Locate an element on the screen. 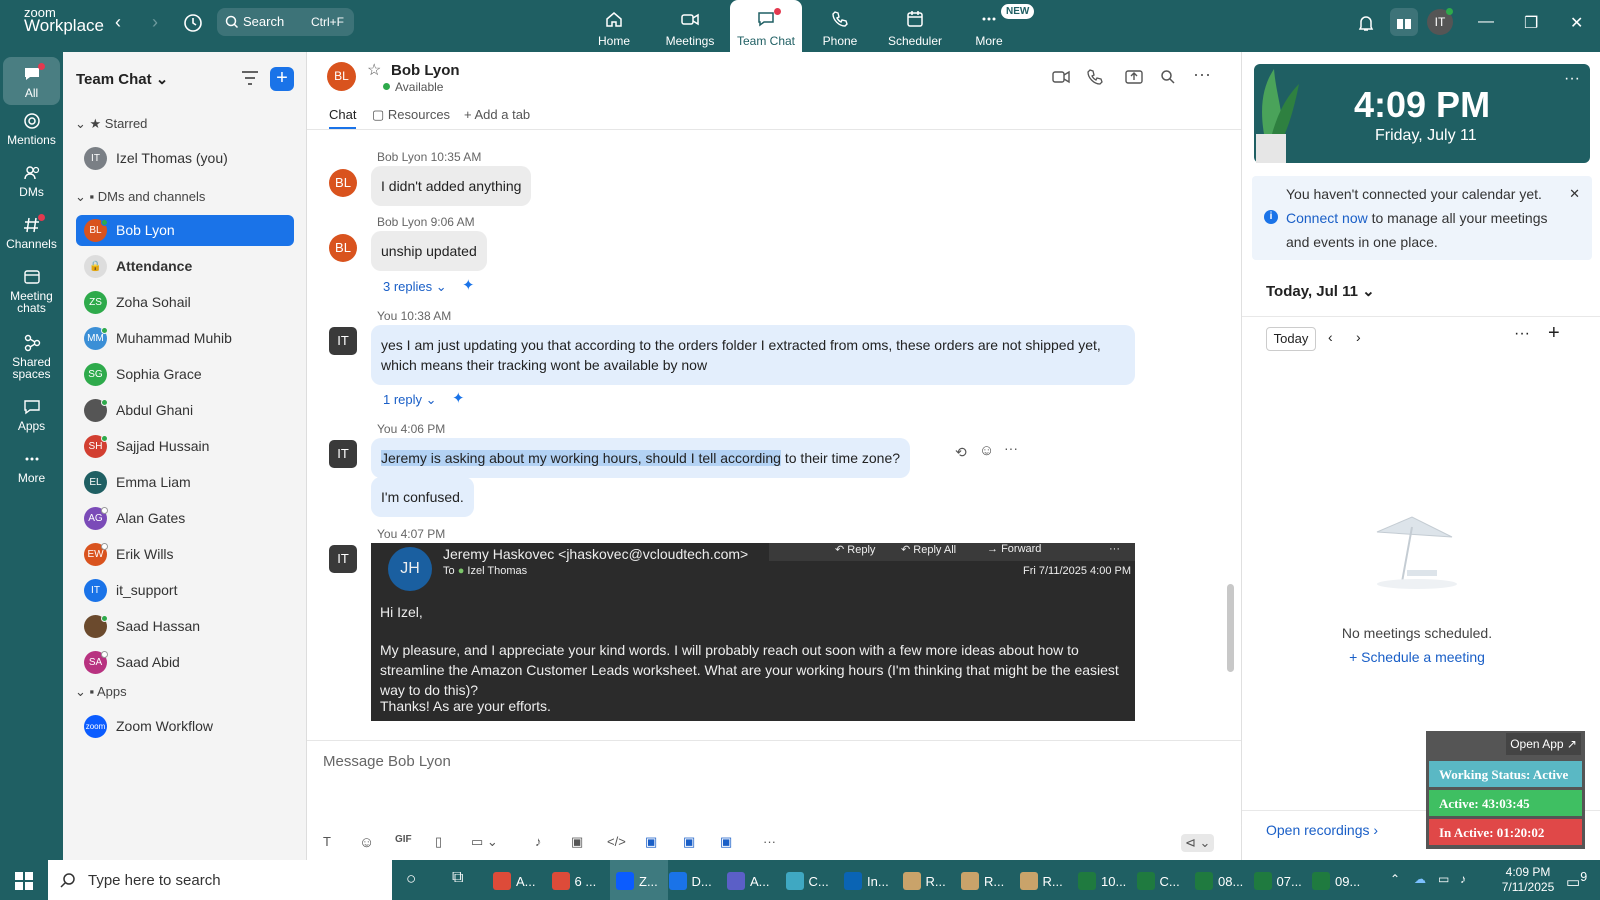 The image size is (1600, 900). tab-add: + Add a tab is located at coordinates (497, 114).